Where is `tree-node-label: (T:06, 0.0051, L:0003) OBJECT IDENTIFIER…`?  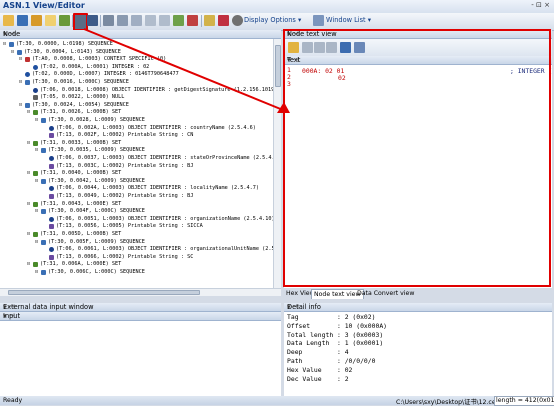
tree-node-label: (T:06, 0.0051, L:0003) OBJECT IDENTIFIER… is located at coordinates (165, 218).